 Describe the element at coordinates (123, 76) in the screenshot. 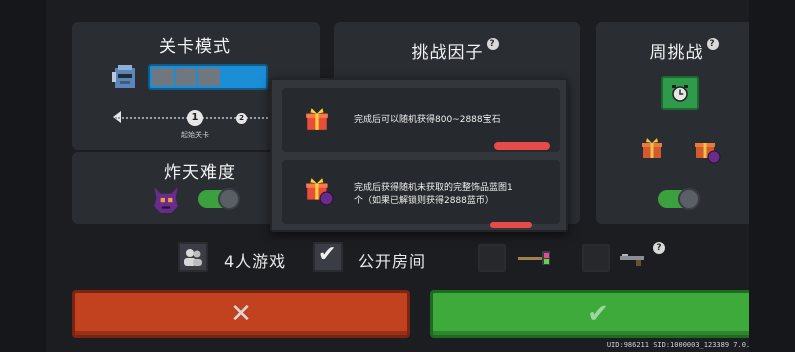

I see `knight-helmet-icon` at that location.